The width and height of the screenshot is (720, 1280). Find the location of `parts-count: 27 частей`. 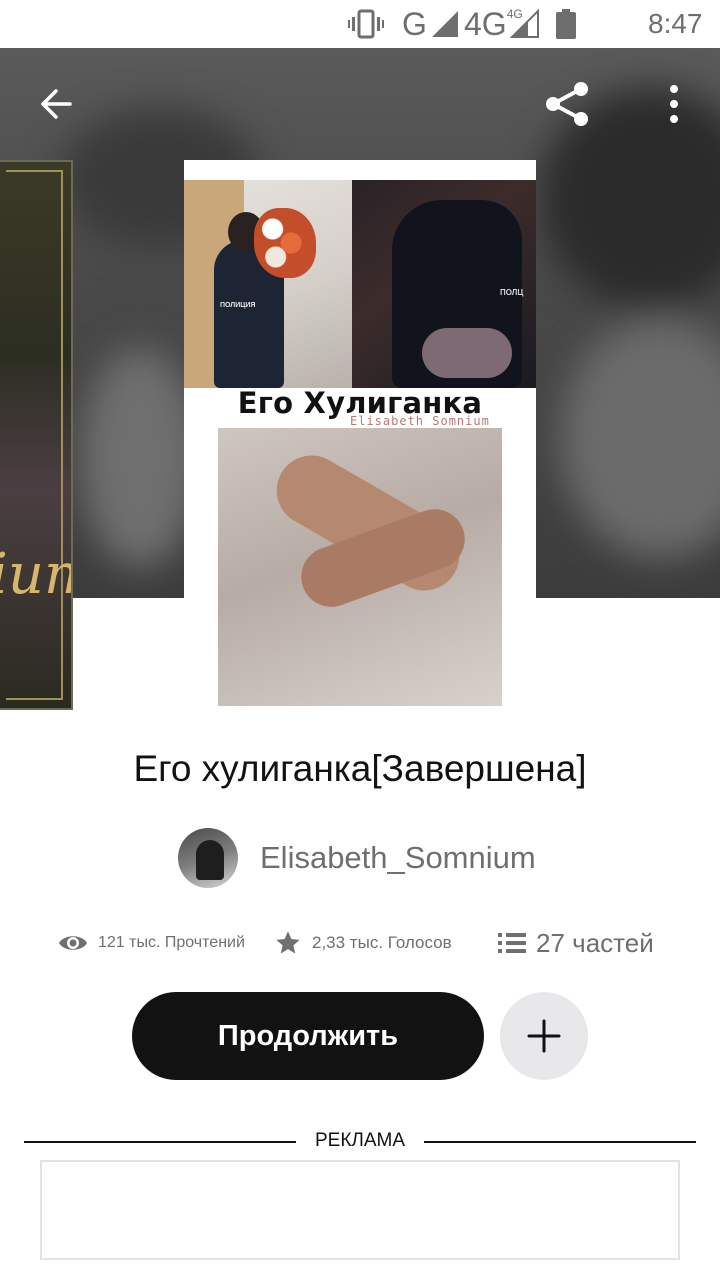

parts-count: 27 частей is located at coordinates (595, 943).